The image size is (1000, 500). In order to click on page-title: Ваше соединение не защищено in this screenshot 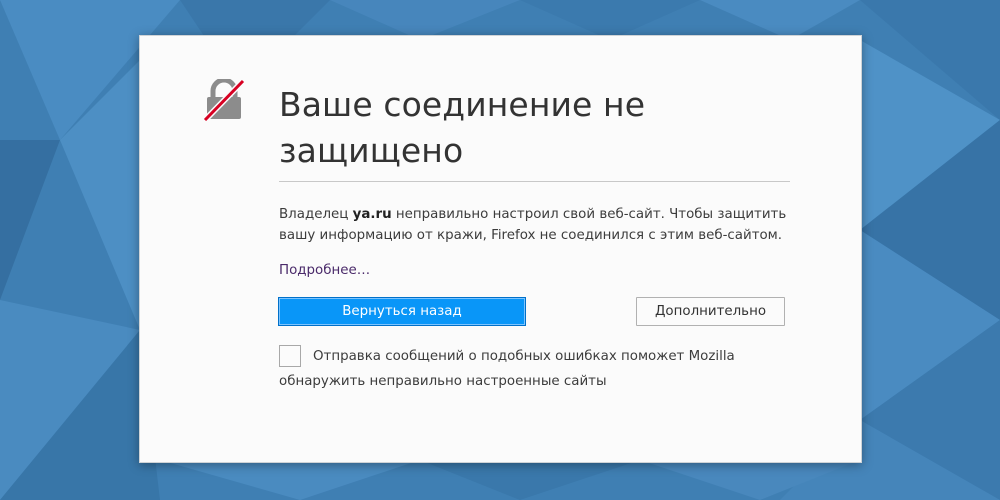, I will do `click(462, 127)`.